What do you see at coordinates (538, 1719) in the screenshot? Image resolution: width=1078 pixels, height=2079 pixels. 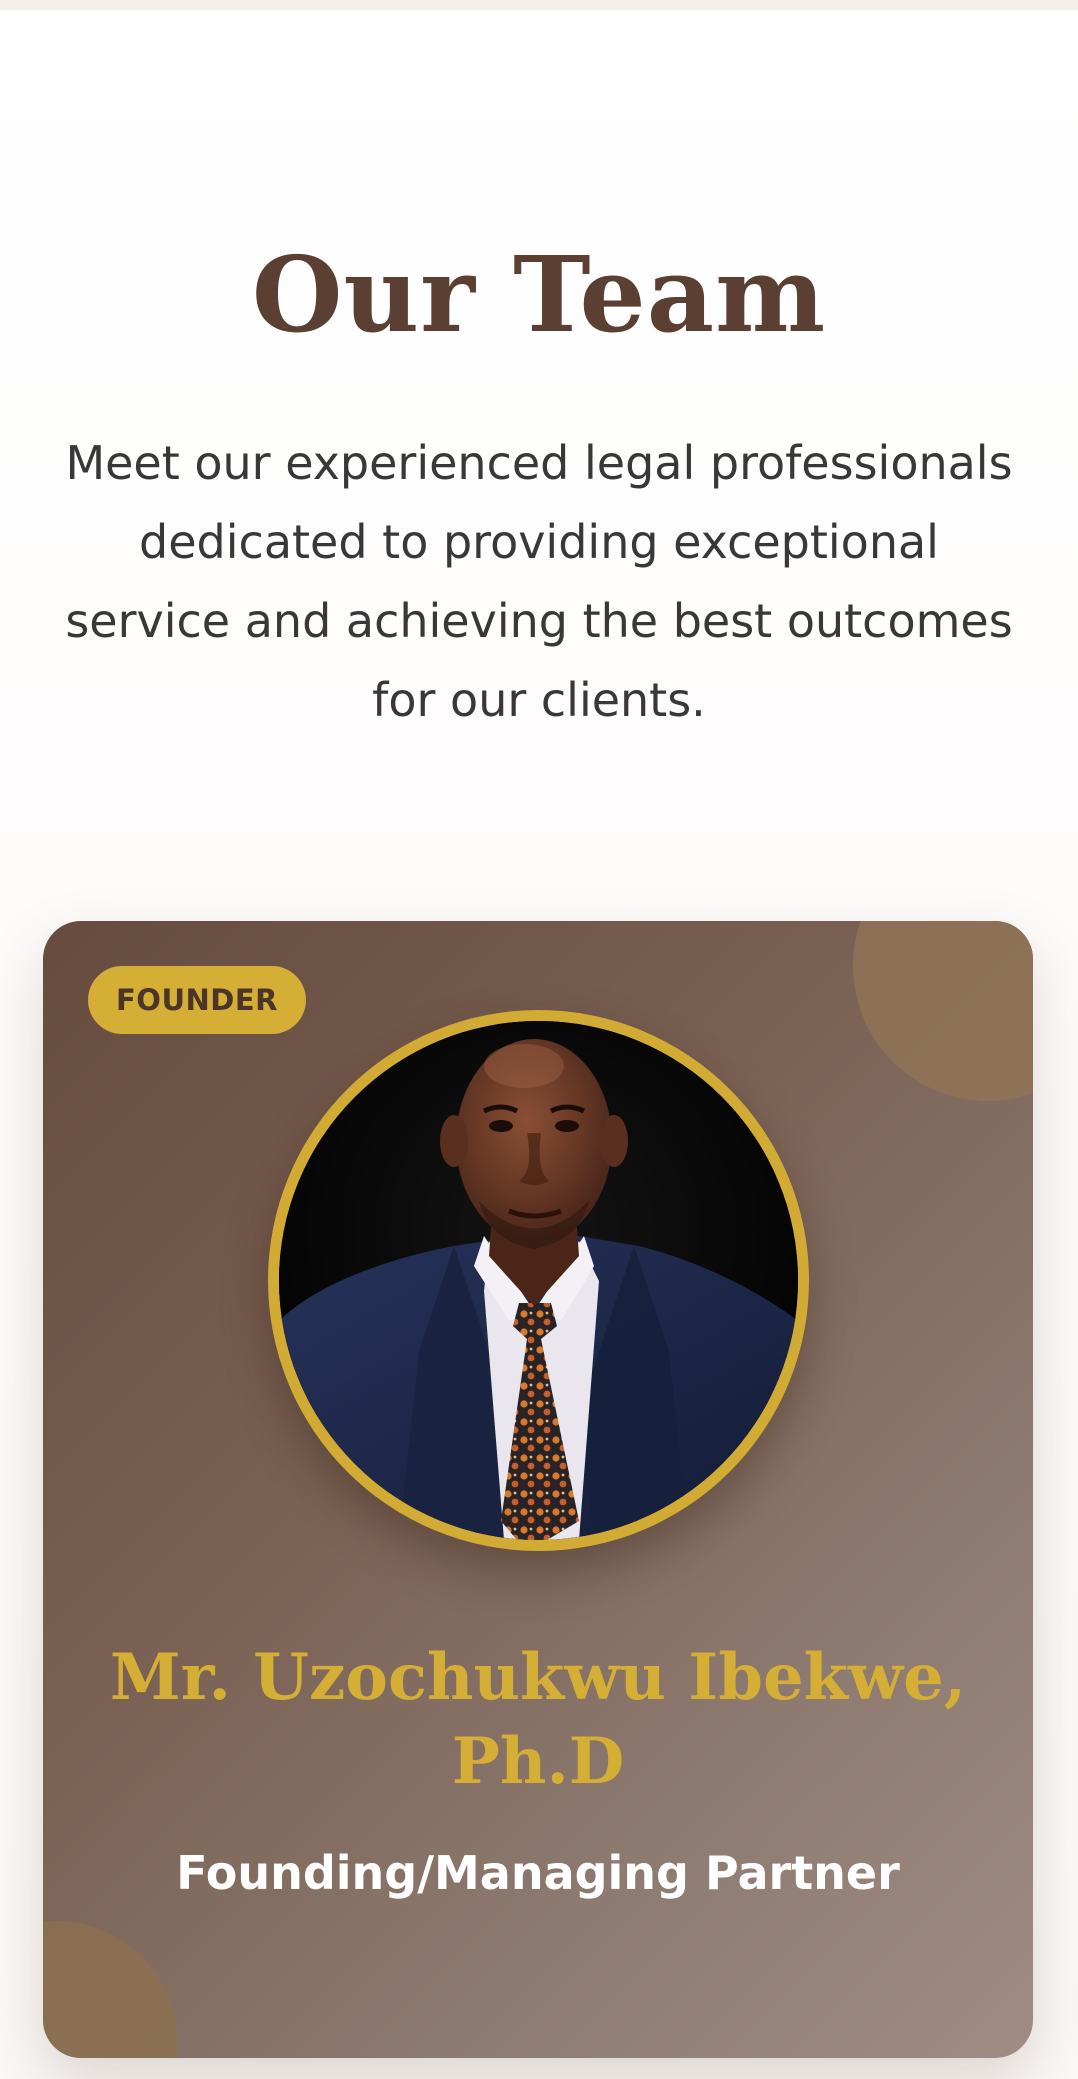 I see `member-name: Mr. Uzochukwu Ibekwe, Ph.D` at bounding box center [538, 1719].